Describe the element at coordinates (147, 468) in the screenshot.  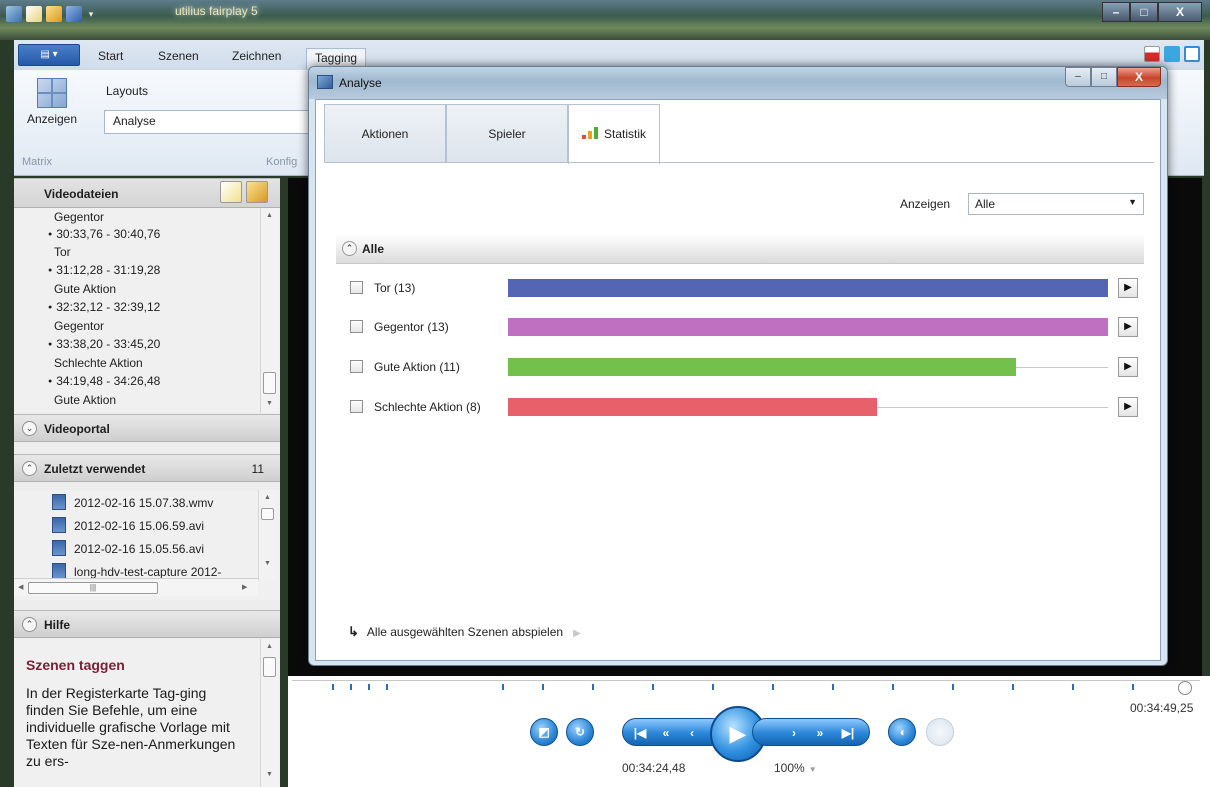
I see `zuletzt-header: ⌃ Zuletzt verwendet 11` at that location.